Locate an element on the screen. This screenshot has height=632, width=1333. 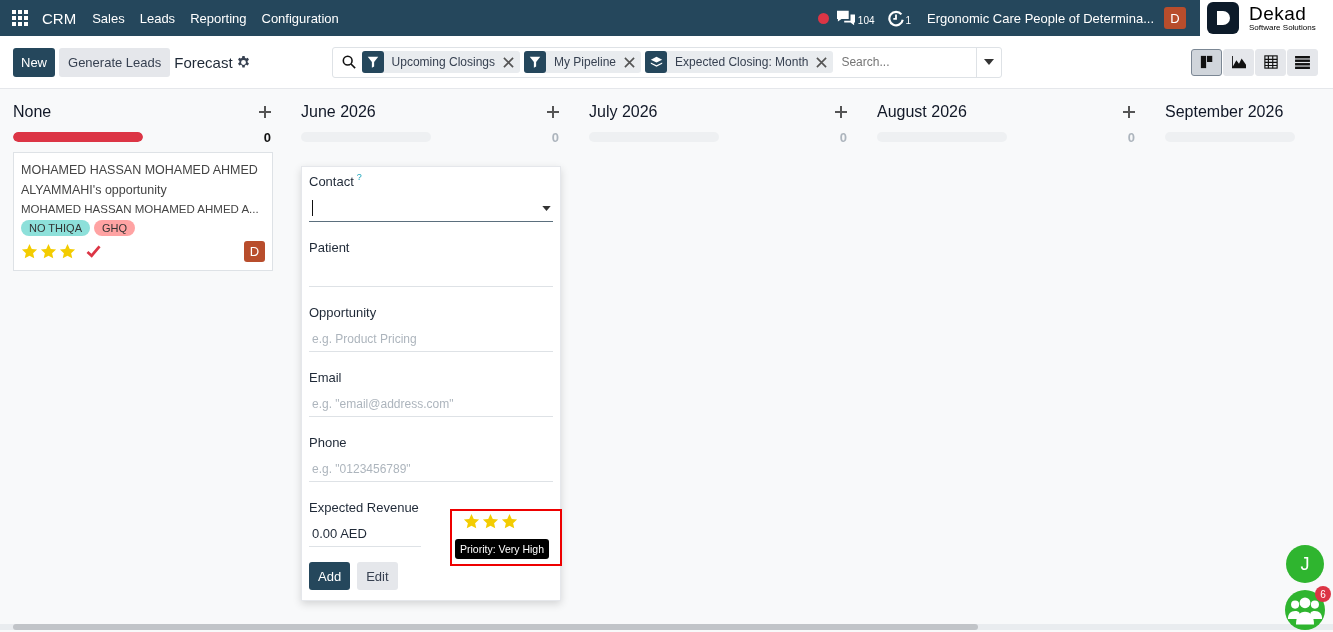
facet-label: My Pipeline is located at coordinates (585, 62).